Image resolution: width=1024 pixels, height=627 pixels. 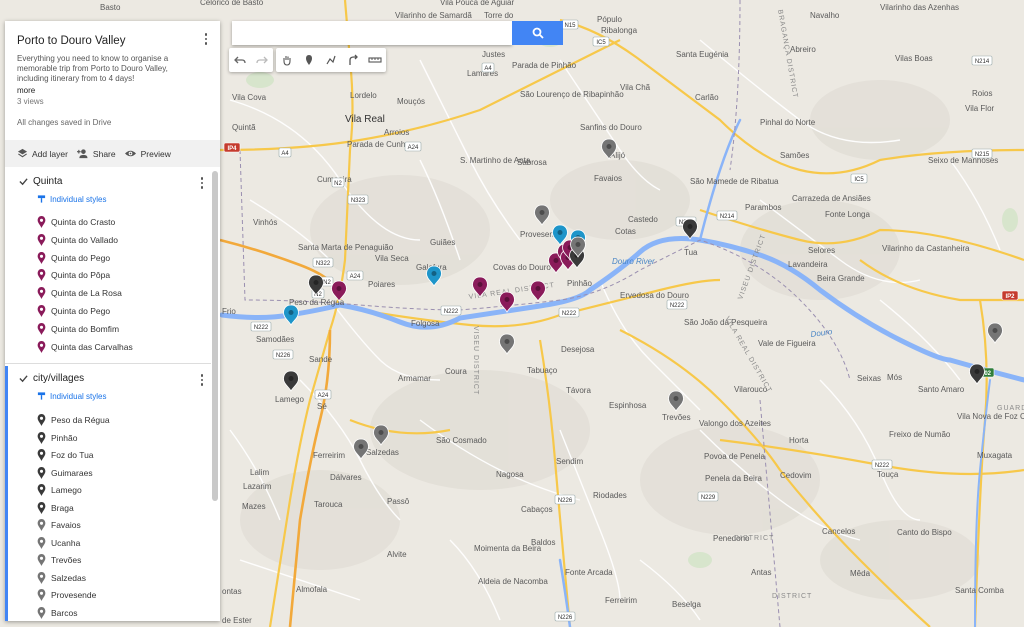 I want to click on place-label: Lordelo, so click(x=363, y=95).